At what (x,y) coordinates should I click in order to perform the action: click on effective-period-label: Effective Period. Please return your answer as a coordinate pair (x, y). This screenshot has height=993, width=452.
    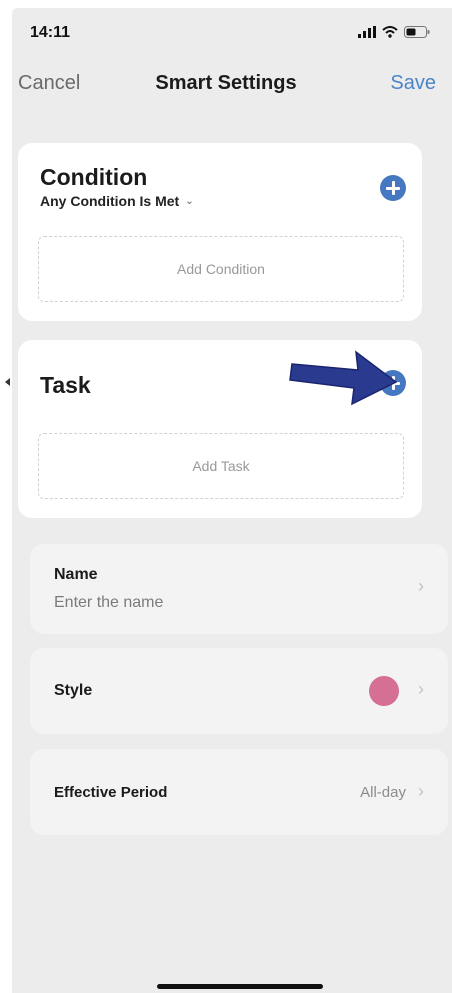
    Looking at the image, I should click on (111, 792).